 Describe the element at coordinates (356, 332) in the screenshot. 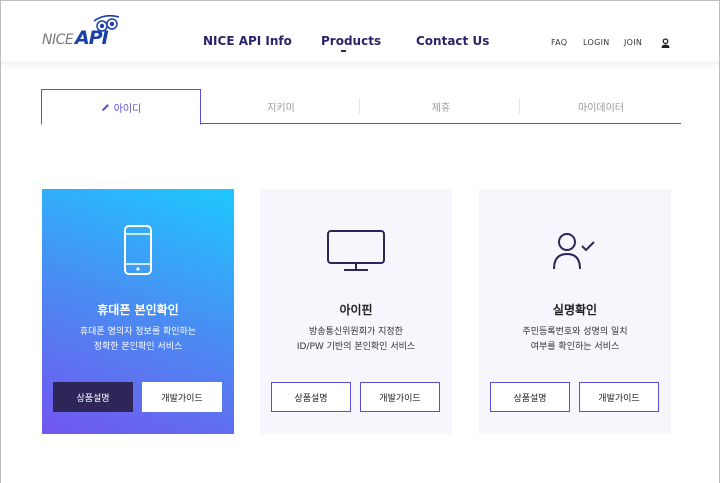

I see `card-desc-line: 방송통신위원회가 지정한` at that location.